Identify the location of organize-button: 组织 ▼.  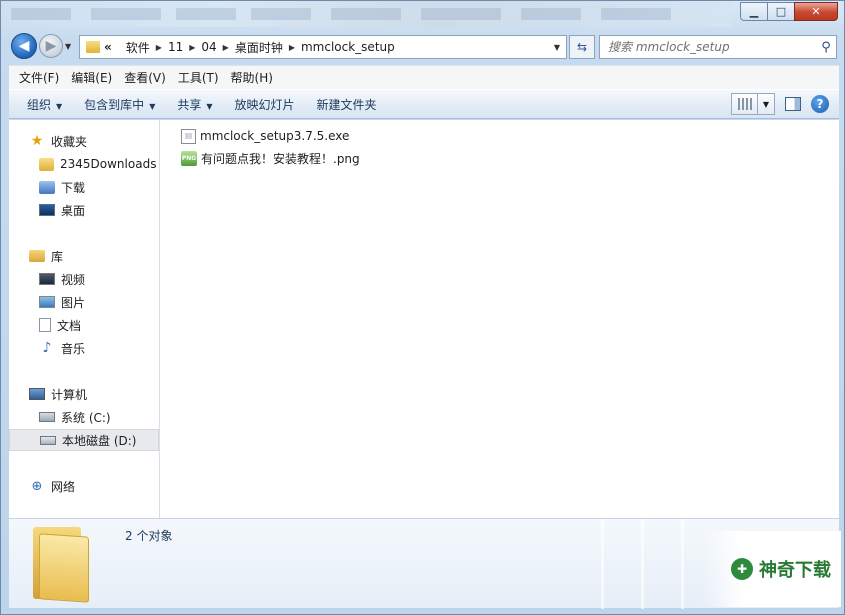
(47, 104).